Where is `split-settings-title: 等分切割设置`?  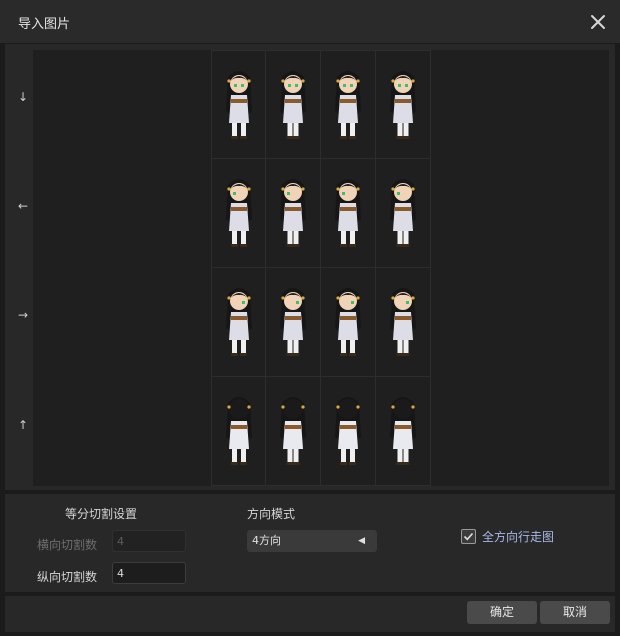 split-settings-title: 等分切割设置 is located at coordinates (101, 514).